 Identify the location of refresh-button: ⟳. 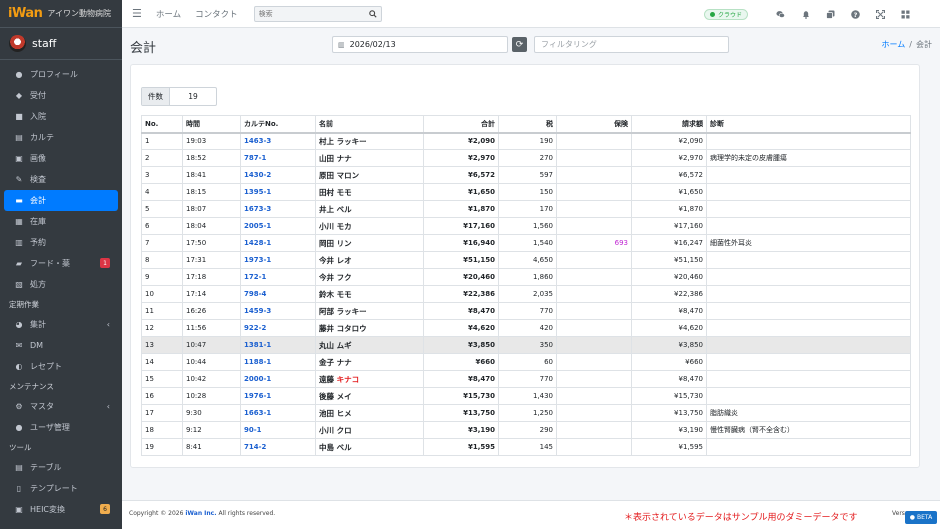
(519, 44).